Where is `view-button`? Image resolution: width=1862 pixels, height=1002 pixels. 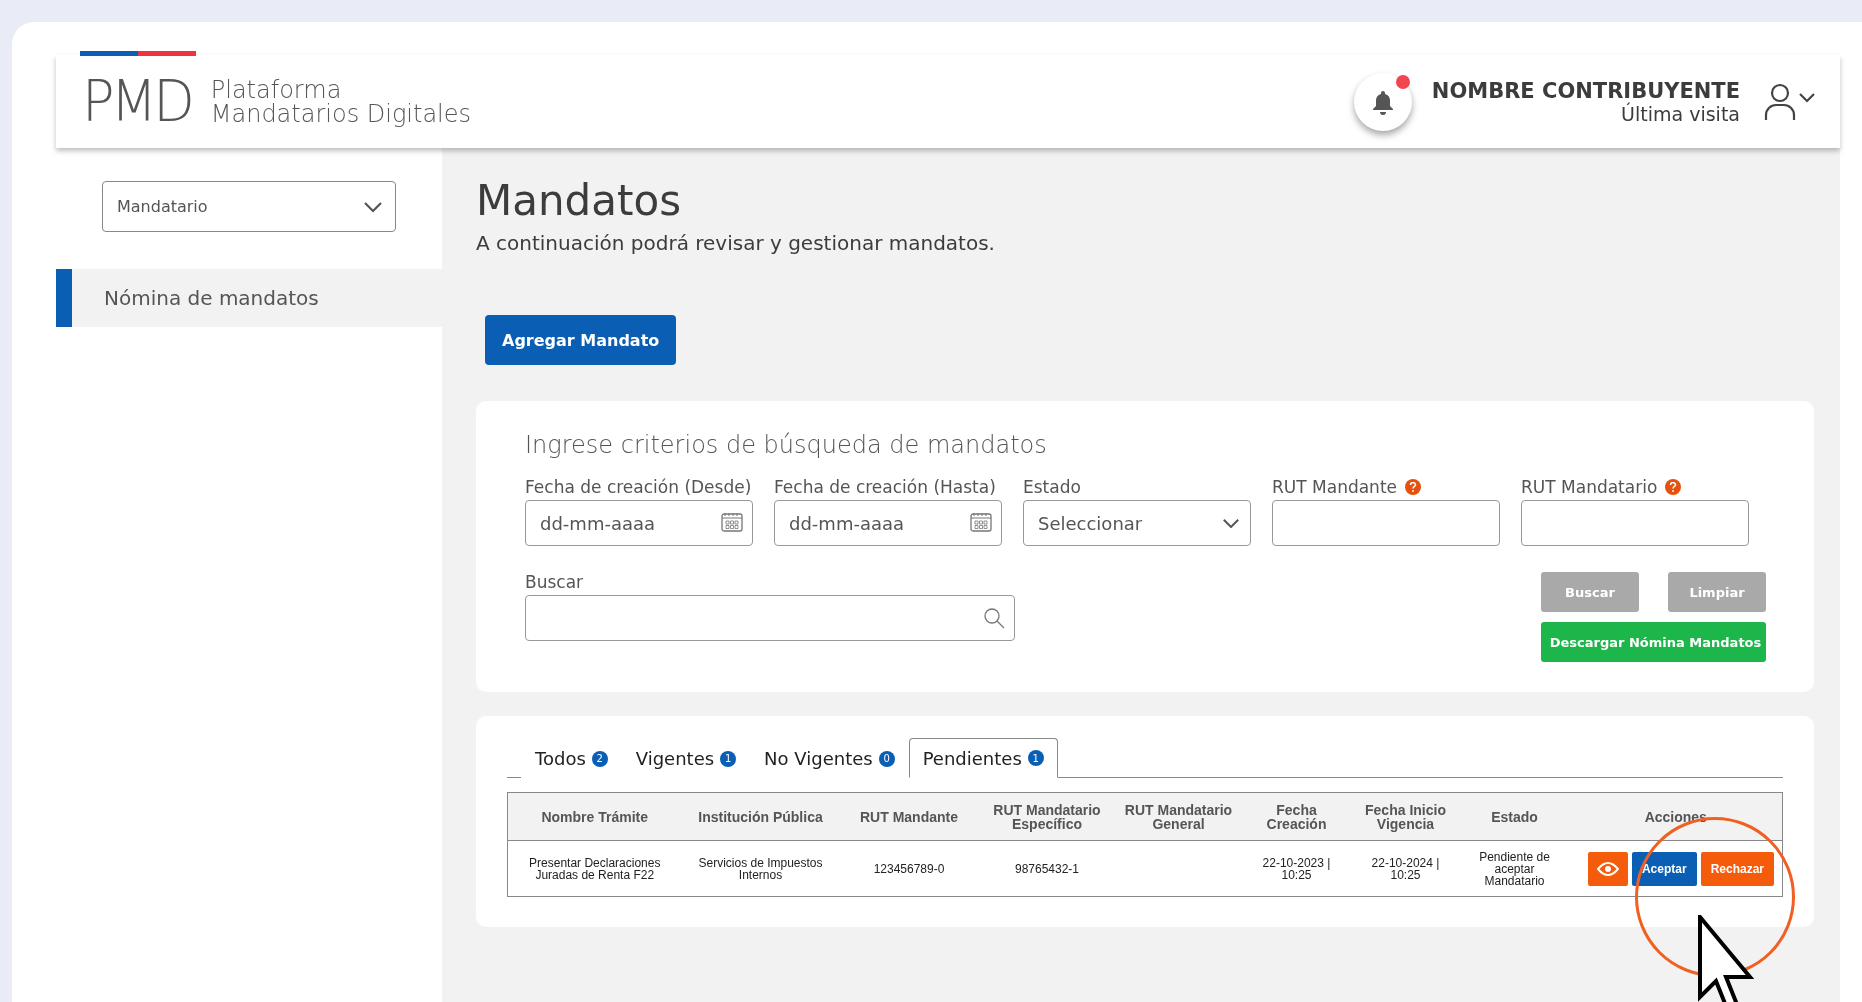 view-button is located at coordinates (1607, 868).